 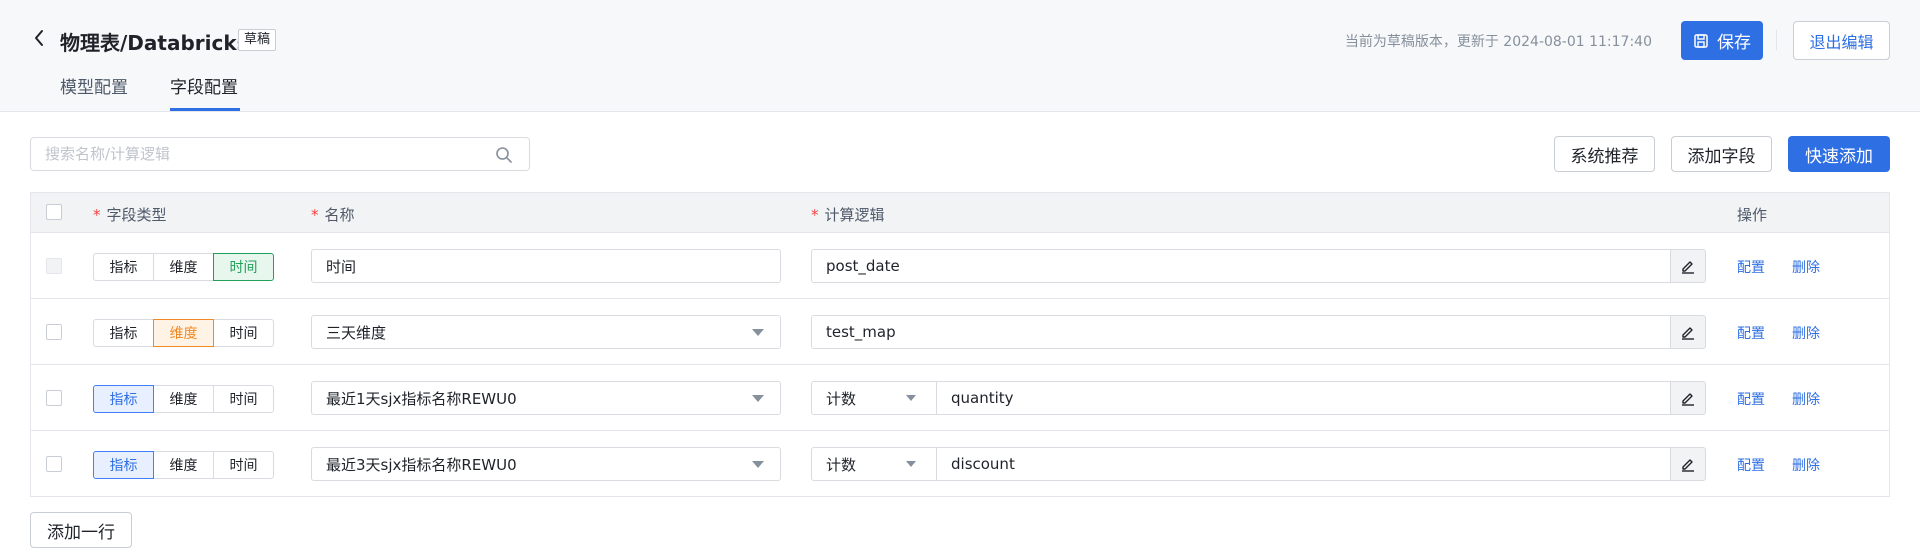 I want to click on name-select: 最近3天sjx指标名称REWU0, so click(x=546, y=464).